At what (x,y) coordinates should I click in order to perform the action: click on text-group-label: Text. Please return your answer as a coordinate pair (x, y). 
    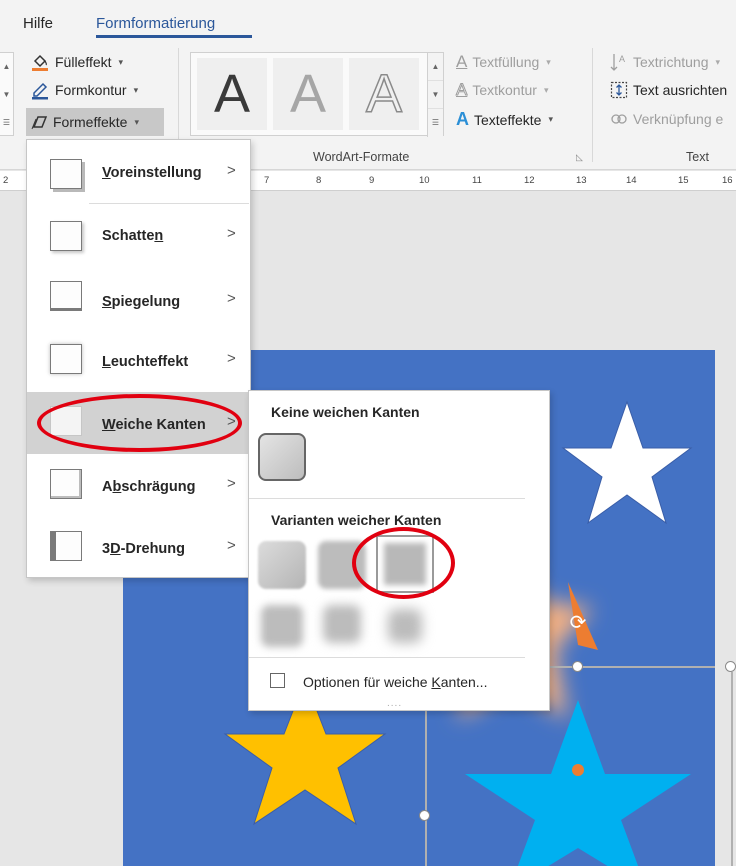
    Looking at the image, I should click on (697, 157).